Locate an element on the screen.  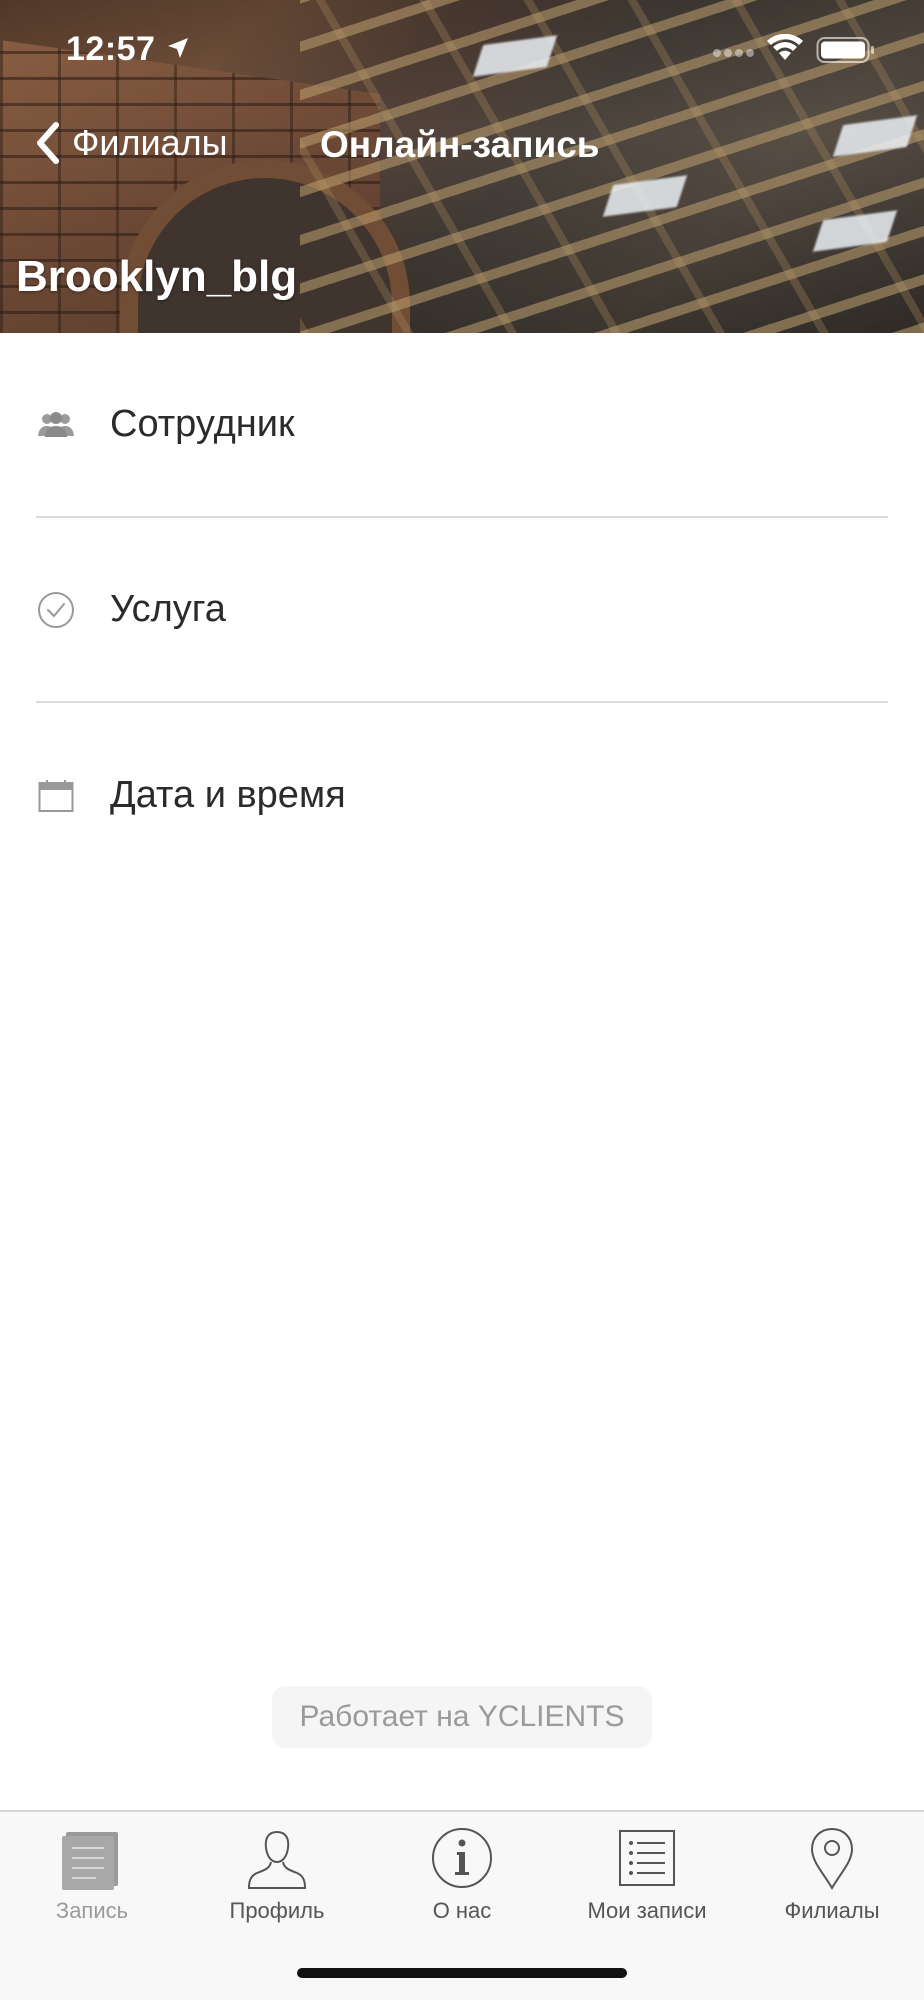
powered-by-badge: Работает на YCLIENTS is located at coordinates (462, 1717).